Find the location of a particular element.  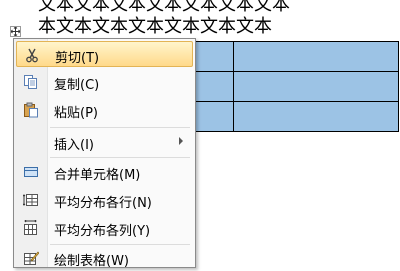

menu-item-label: 平均分布各列(Y) is located at coordinates (102, 231).